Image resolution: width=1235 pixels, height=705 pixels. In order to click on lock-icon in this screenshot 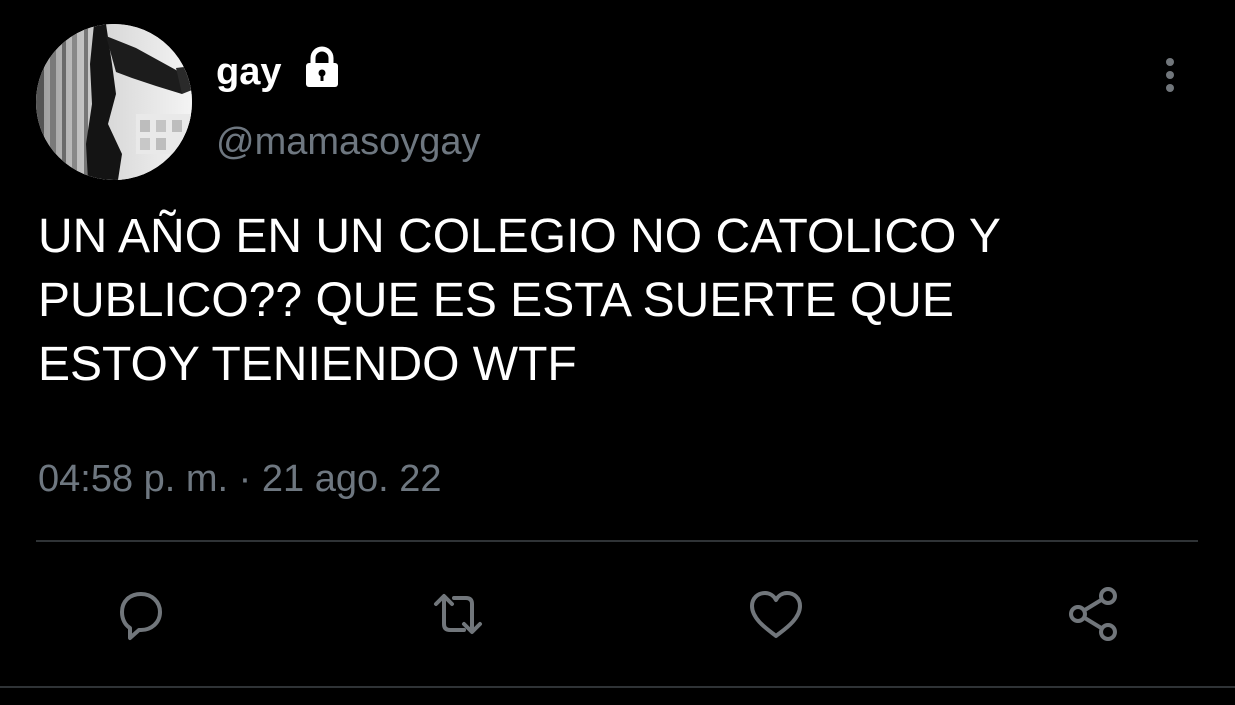, I will do `click(322, 66)`.